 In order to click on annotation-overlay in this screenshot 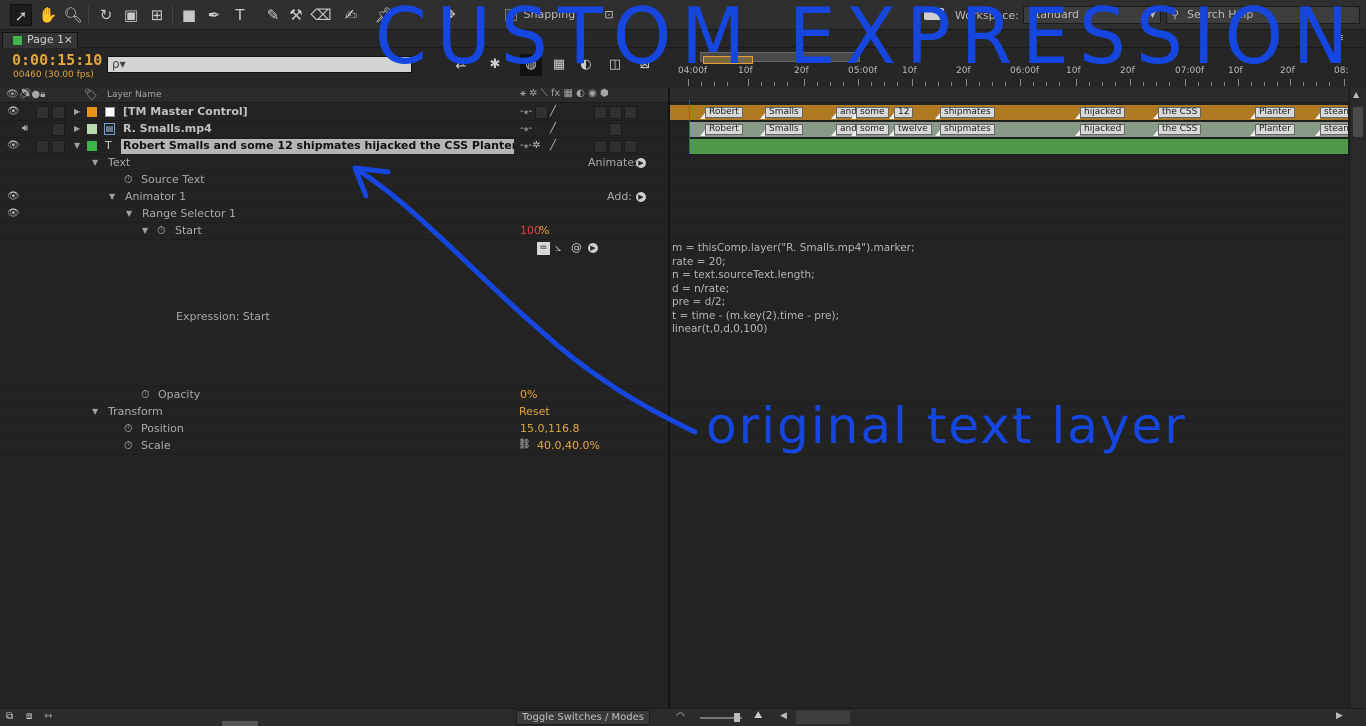, I will do `click(525, 300)`.